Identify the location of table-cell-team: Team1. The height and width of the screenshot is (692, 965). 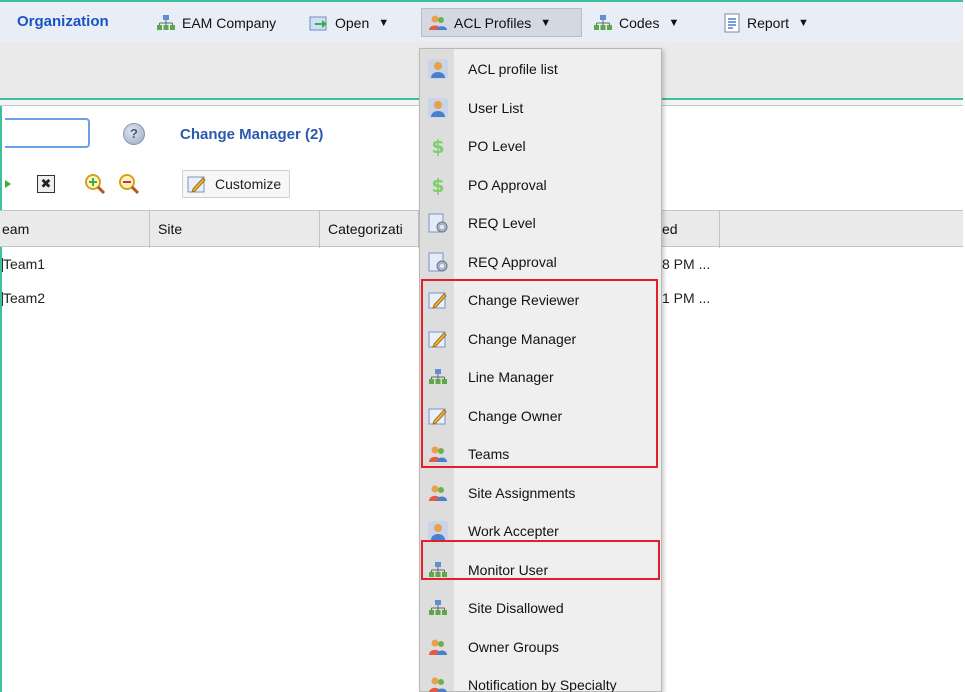
(23, 264).